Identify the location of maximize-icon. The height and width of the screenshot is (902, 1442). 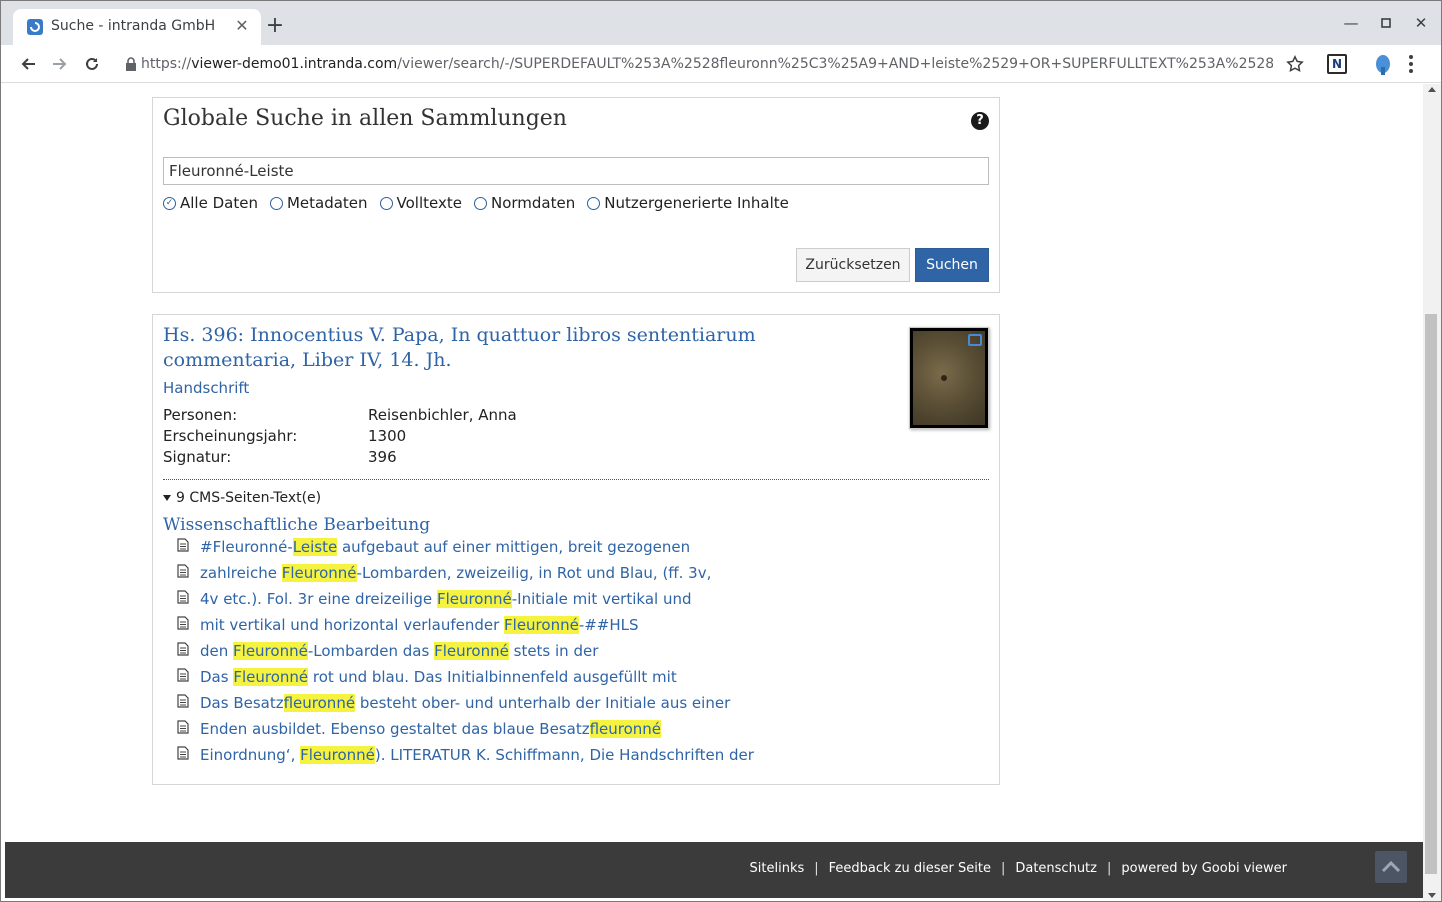
(1386, 23).